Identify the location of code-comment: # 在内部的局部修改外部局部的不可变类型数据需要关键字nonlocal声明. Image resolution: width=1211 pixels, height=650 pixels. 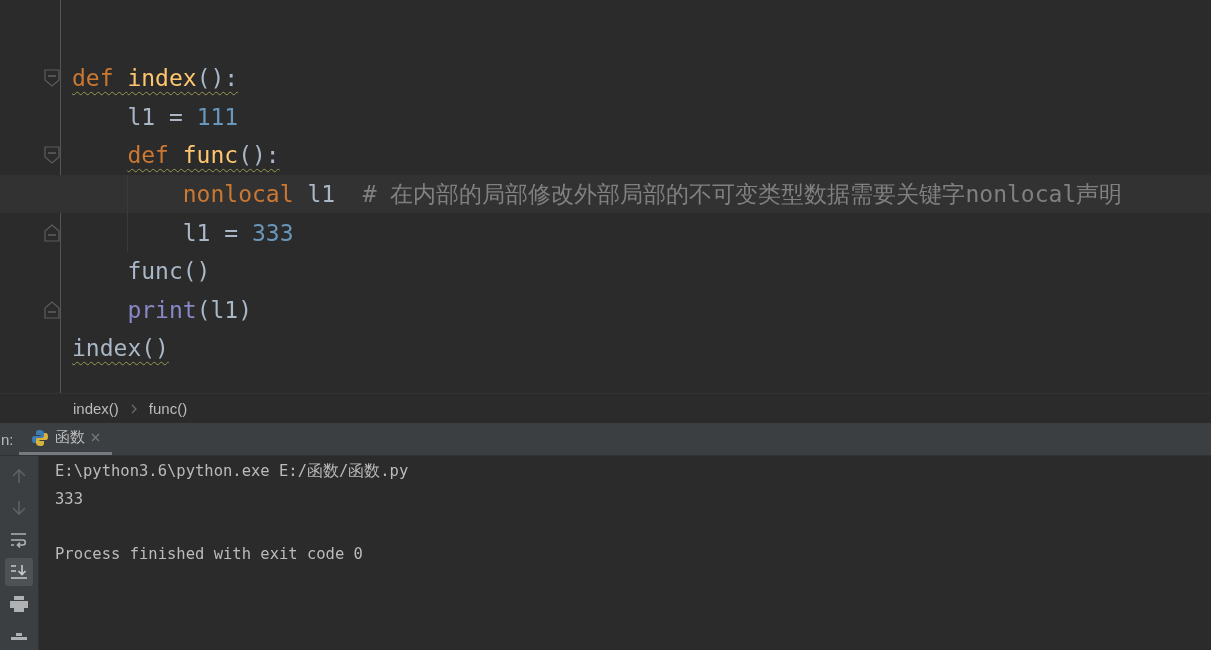
(742, 194).